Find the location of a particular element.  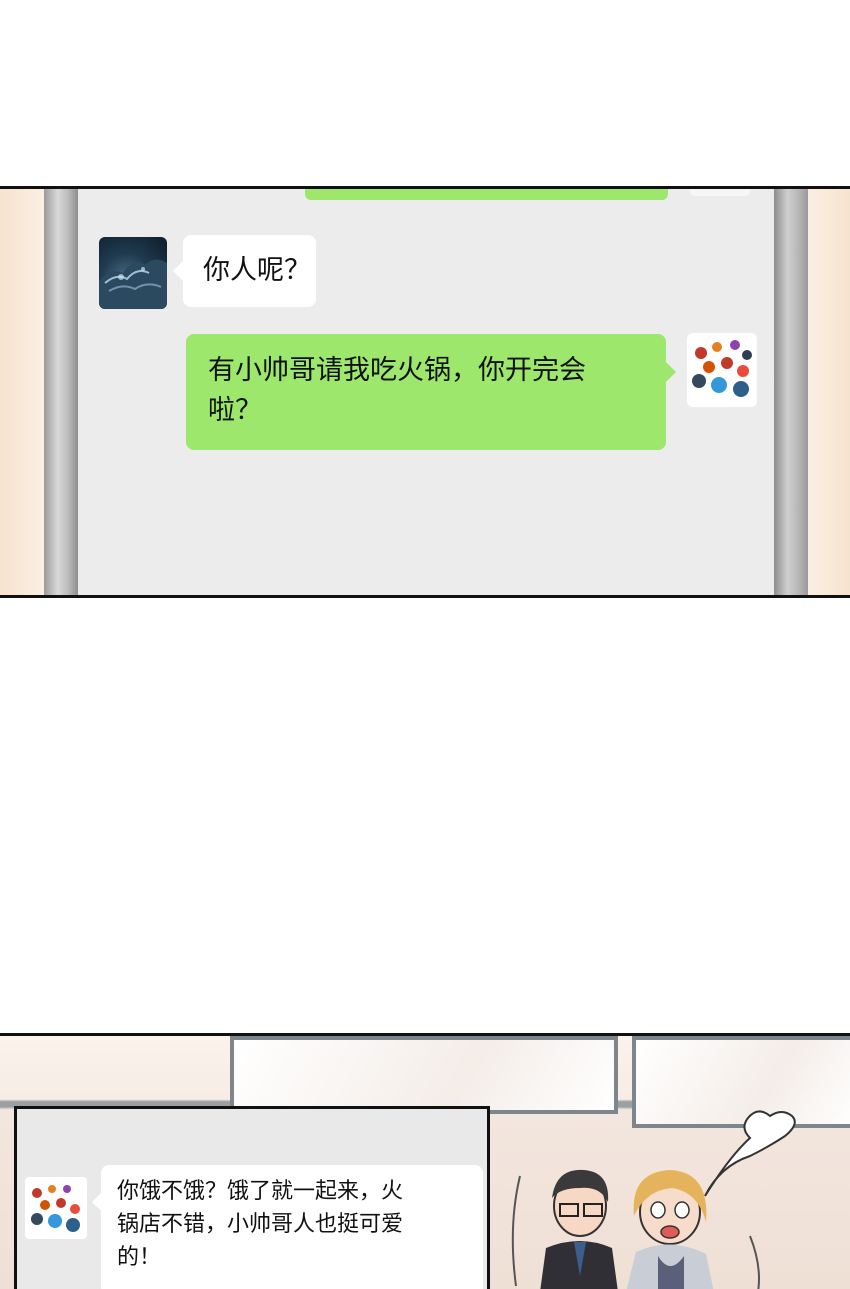

message-line: 你饿不饿？饿了就一起来，火 is located at coordinates (260, 1191).